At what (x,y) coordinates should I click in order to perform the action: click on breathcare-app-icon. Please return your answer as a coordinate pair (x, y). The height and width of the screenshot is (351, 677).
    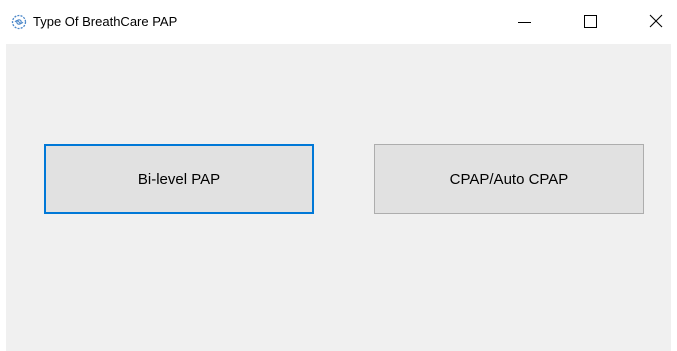
    Looking at the image, I should click on (19, 22).